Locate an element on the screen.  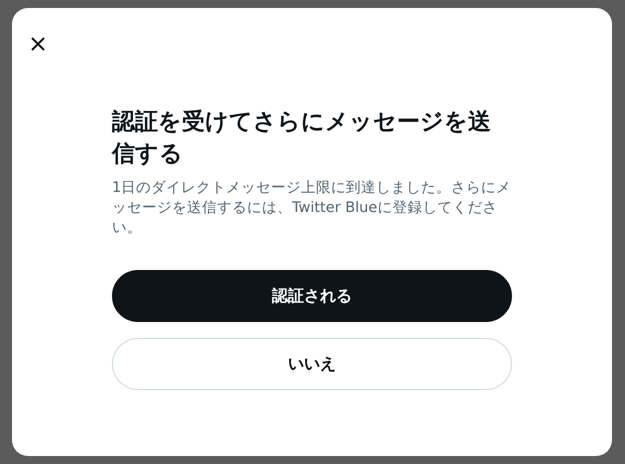
verify-button: 認証される is located at coordinates (312, 296).